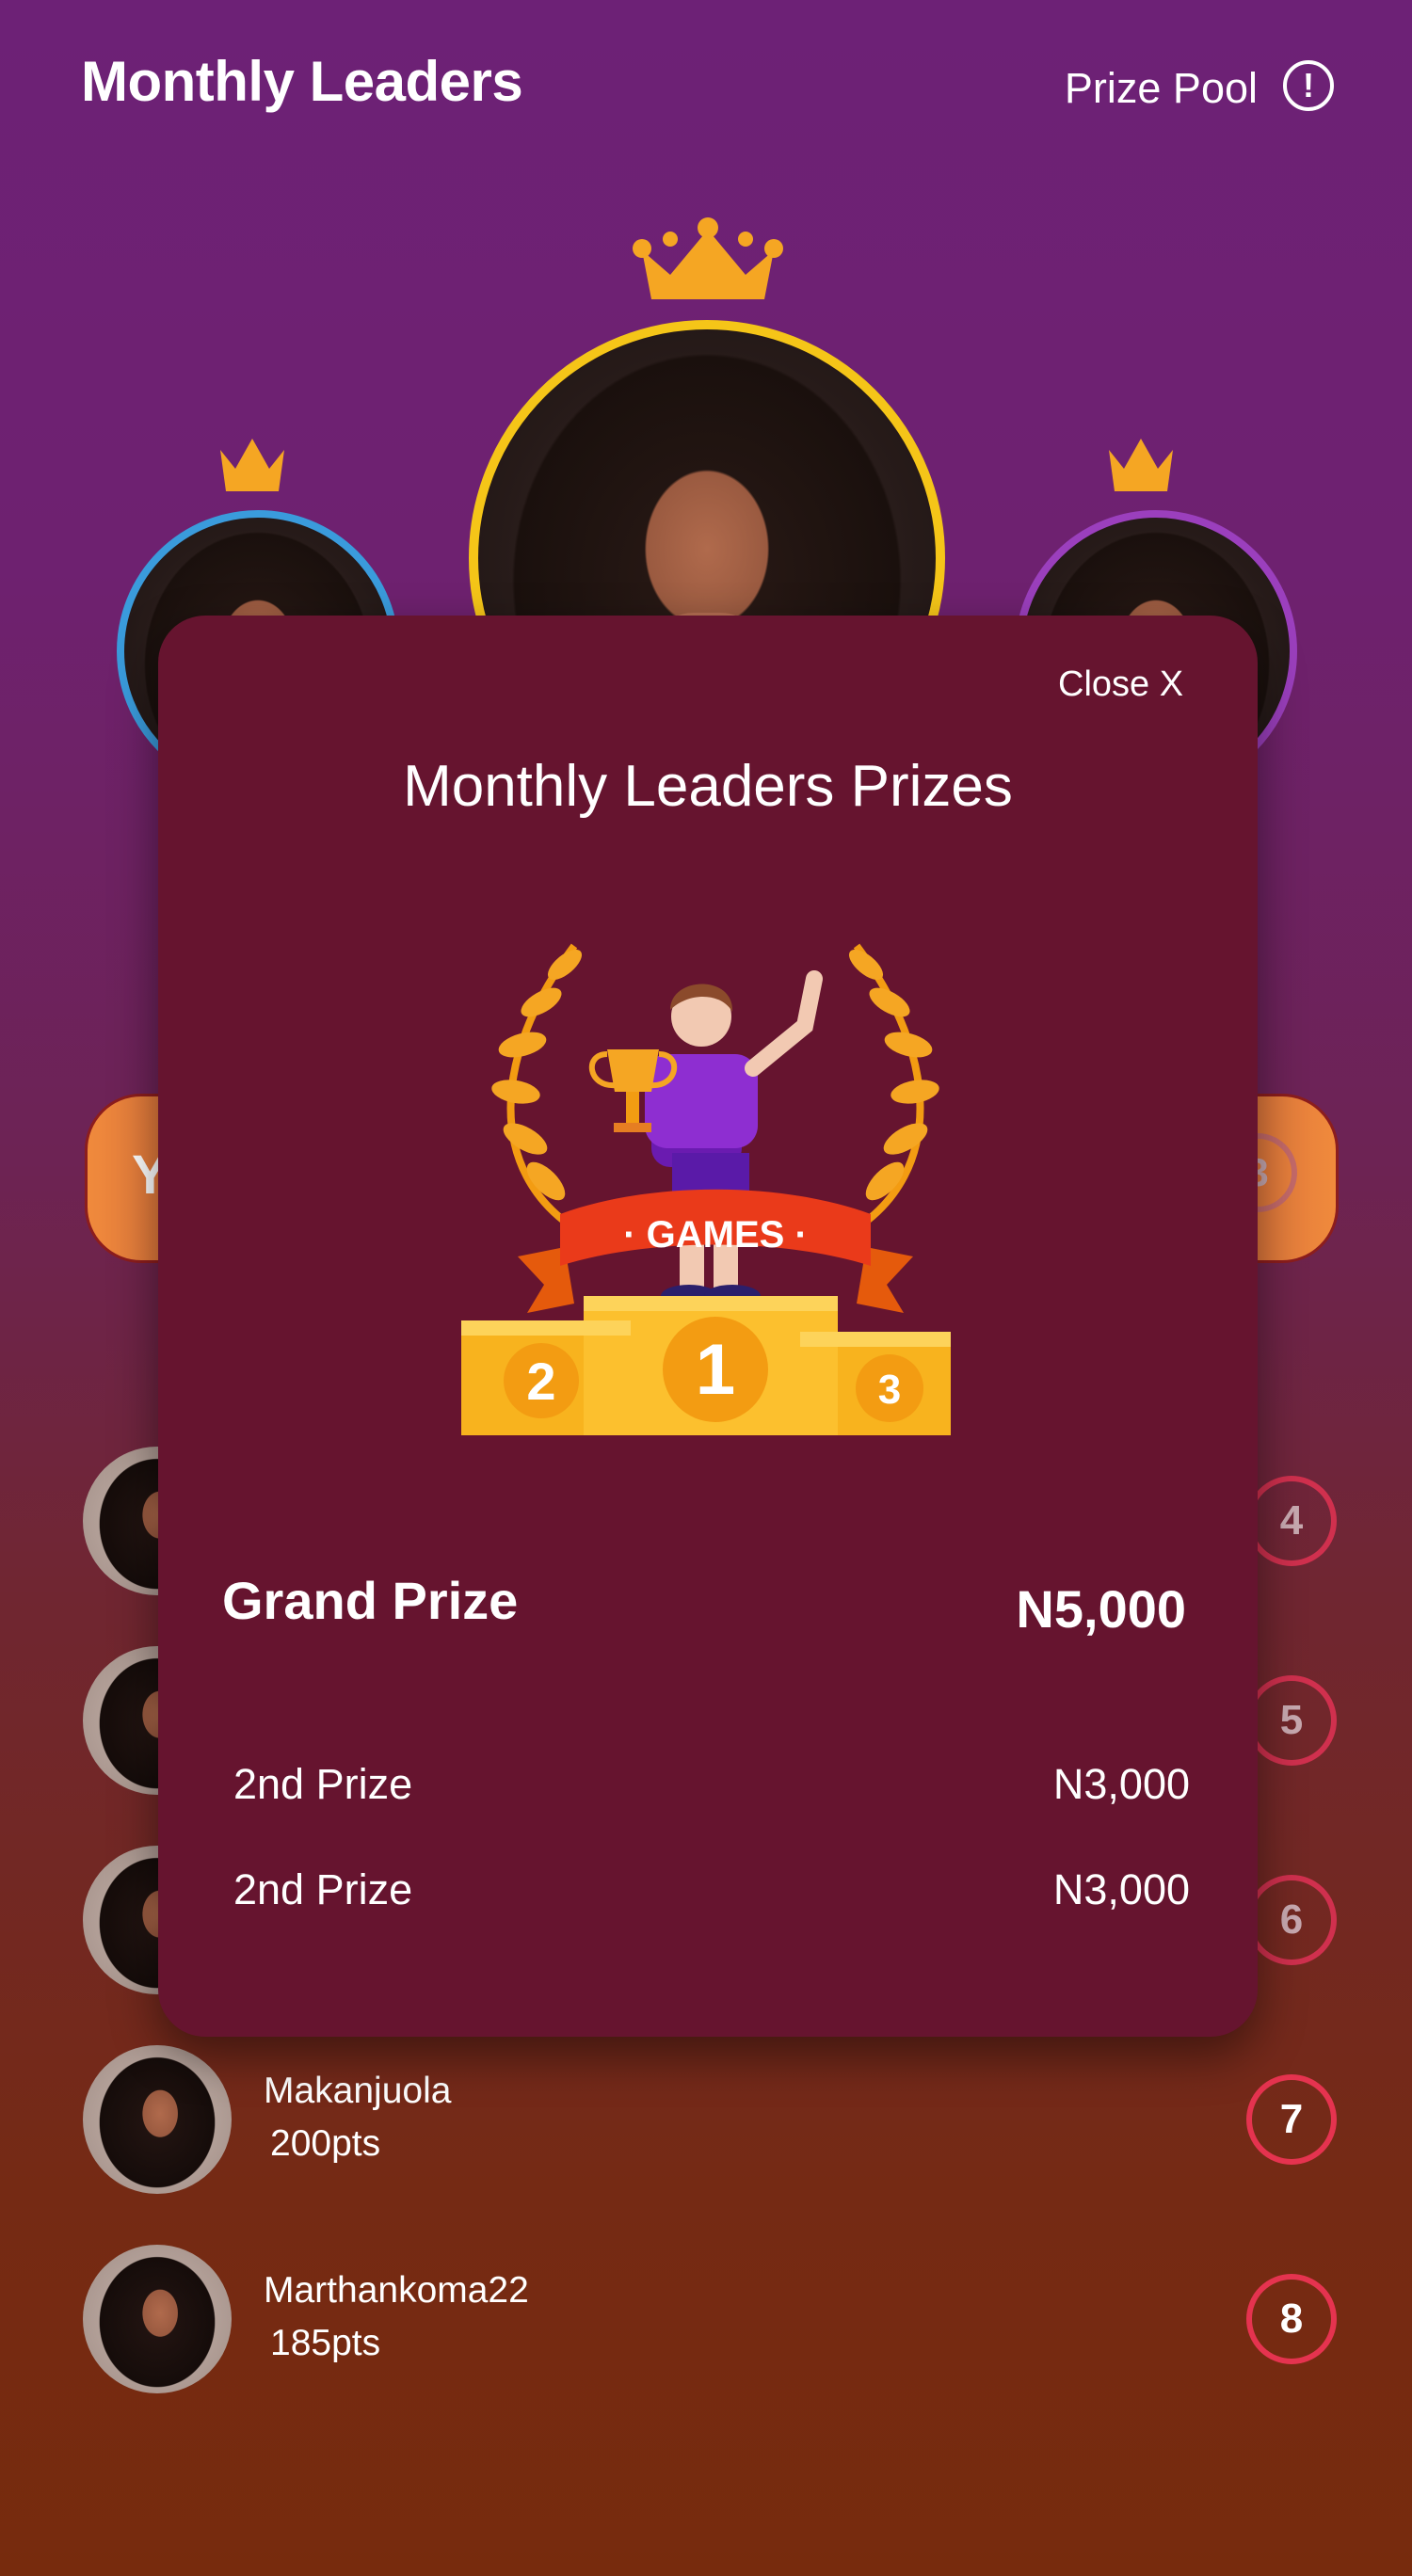 Image resolution: width=1412 pixels, height=2576 pixels. I want to click on player-name: Makanjuola, so click(358, 2091).